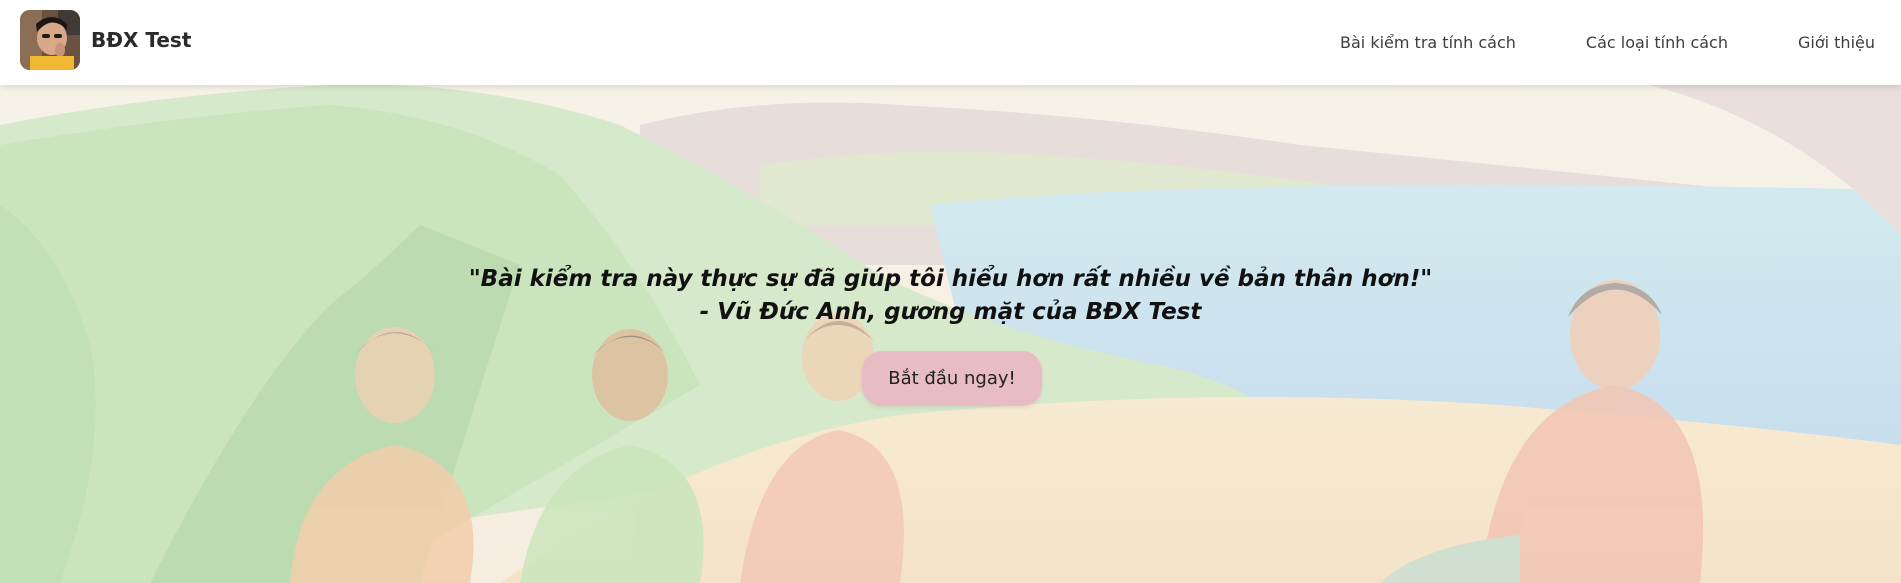 This screenshot has height=583, width=1901. I want to click on nav-link-about: Giới thiệu, so click(1836, 42).